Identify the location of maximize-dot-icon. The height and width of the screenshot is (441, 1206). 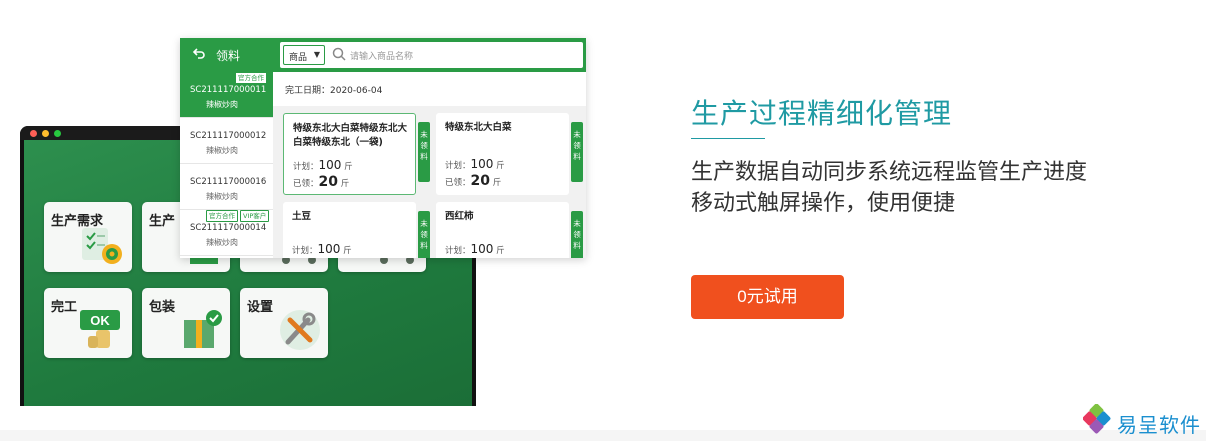
(57, 133).